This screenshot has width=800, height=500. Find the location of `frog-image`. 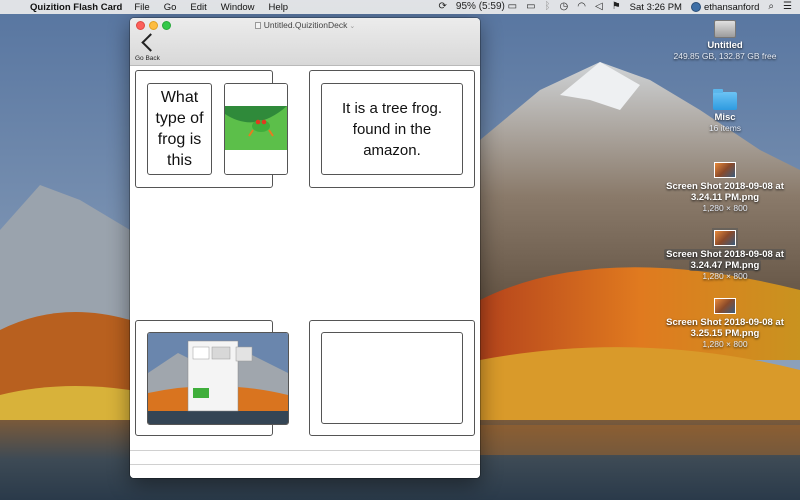

frog-image is located at coordinates (256, 129).